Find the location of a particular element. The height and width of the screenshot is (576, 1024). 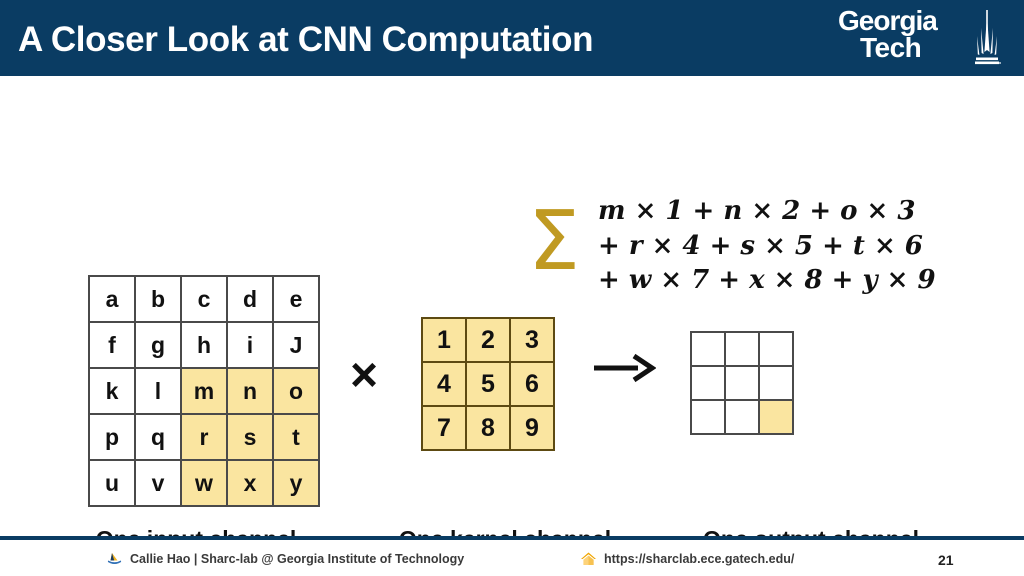

formula-line-3: + w × 7 + x × 8 + y × 9 is located at coordinates (767, 280).